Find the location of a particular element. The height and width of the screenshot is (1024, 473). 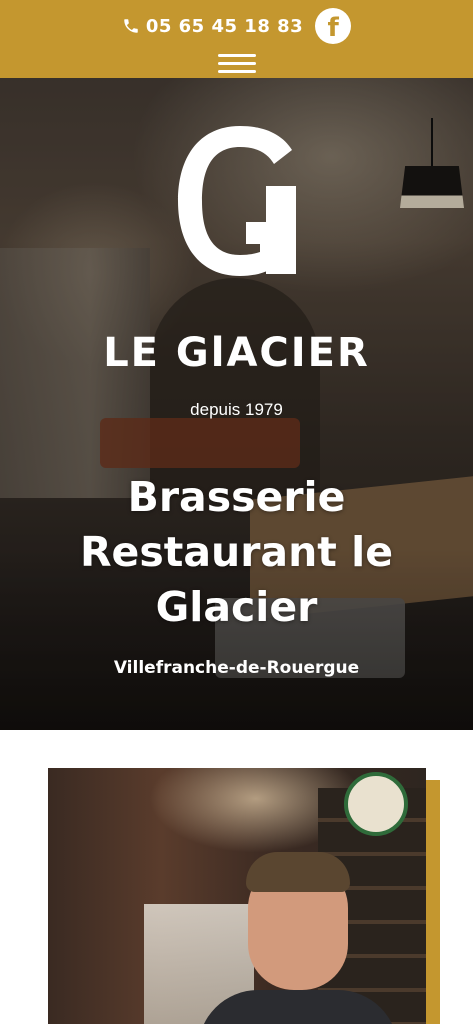

contact-row: 05 65 45 18 83 f is located at coordinates (236, 26).